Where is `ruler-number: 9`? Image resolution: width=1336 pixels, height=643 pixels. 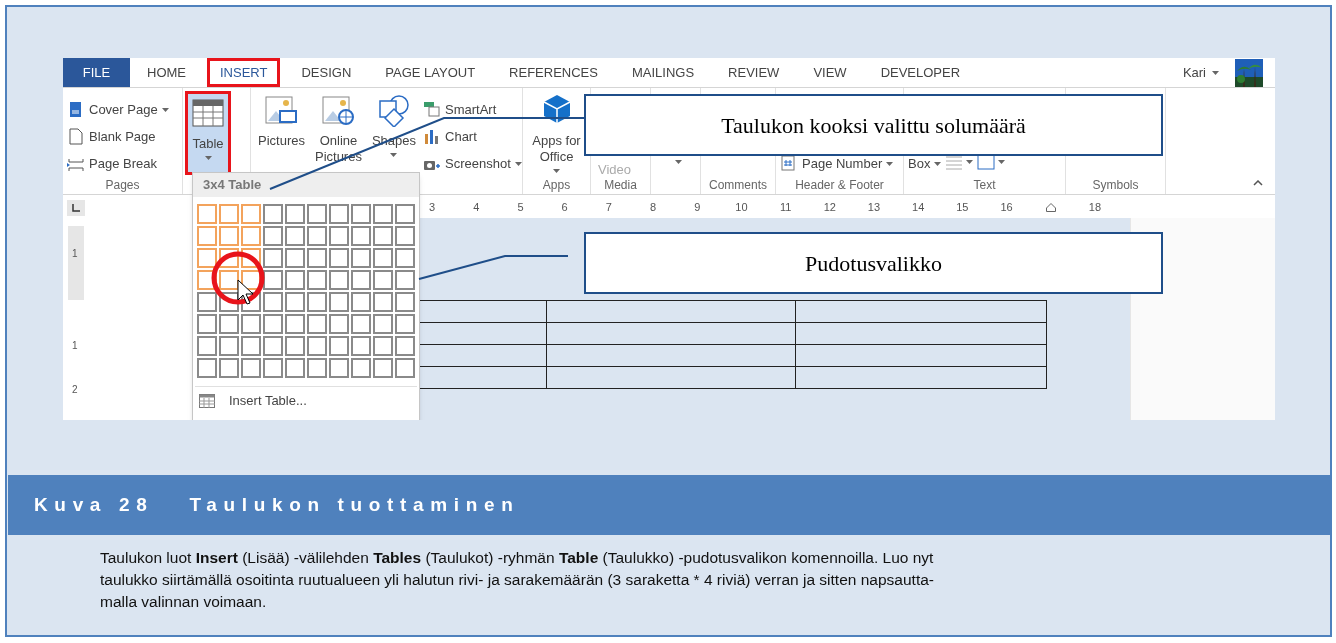 ruler-number: 9 is located at coordinates (697, 208).